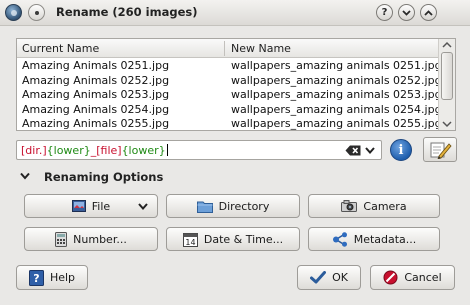 Image resolution: width=470 pixels, height=305 pixels. Describe the element at coordinates (447, 124) in the screenshot. I see `scroll-down-icon` at that location.